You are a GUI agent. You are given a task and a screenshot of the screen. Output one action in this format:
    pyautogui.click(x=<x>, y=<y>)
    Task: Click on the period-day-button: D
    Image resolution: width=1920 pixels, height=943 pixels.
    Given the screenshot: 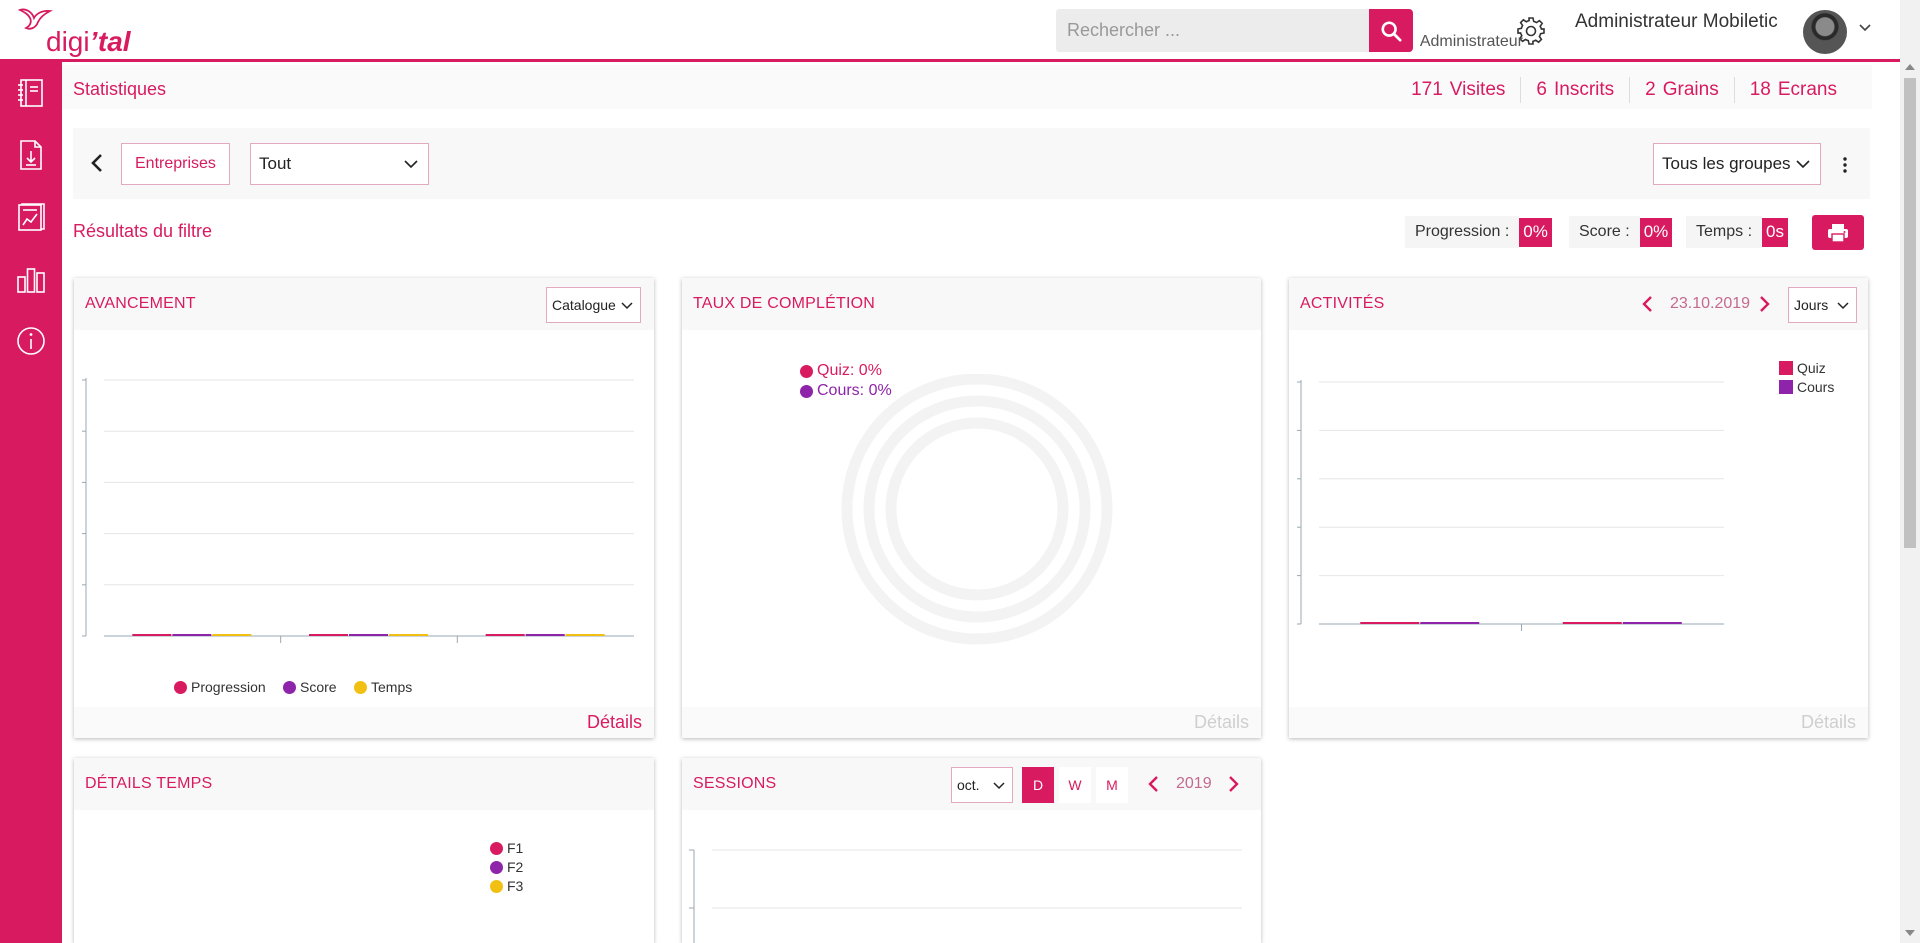 What is the action you would take?
    pyautogui.click(x=1038, y=785)
    